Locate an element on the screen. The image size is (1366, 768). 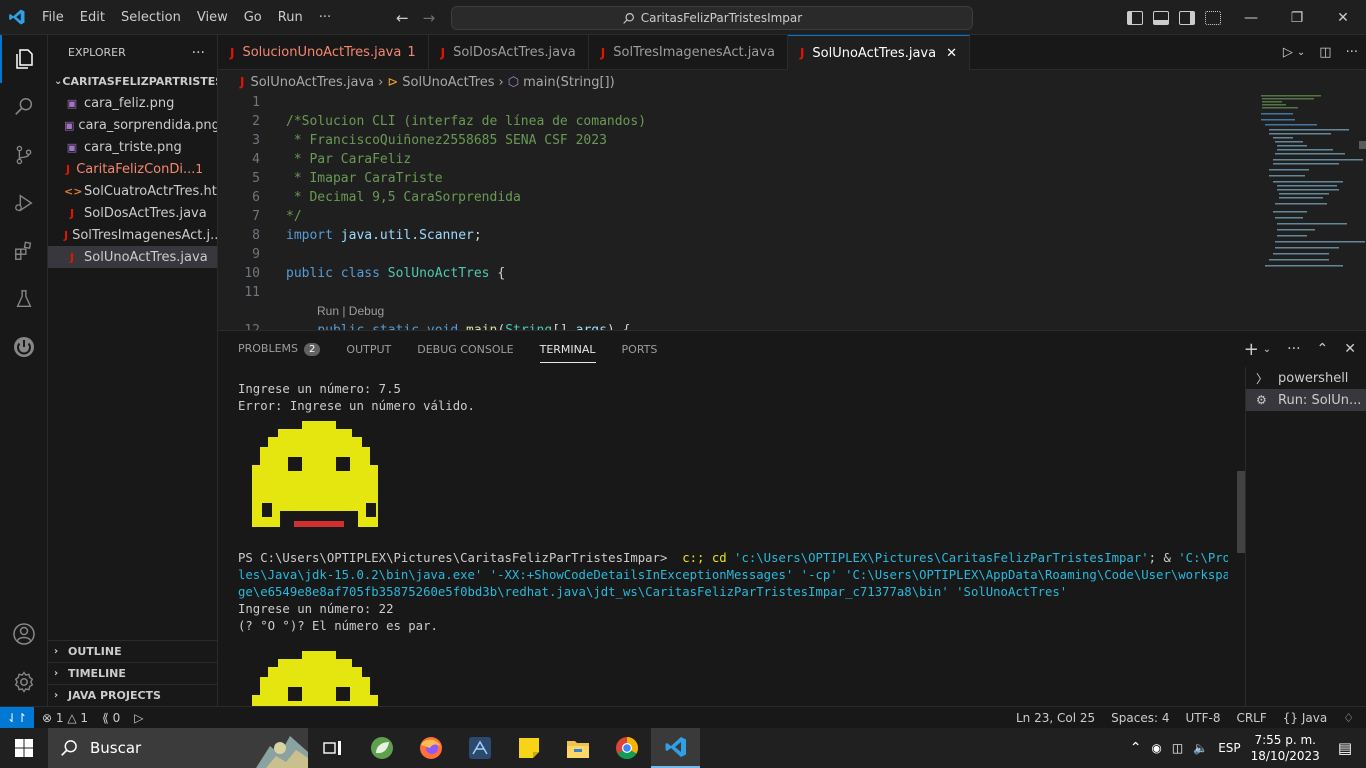
tab-solucionunoacttres: J SolucionUnoActTres.java 1 is located at coordinates (323, 52).